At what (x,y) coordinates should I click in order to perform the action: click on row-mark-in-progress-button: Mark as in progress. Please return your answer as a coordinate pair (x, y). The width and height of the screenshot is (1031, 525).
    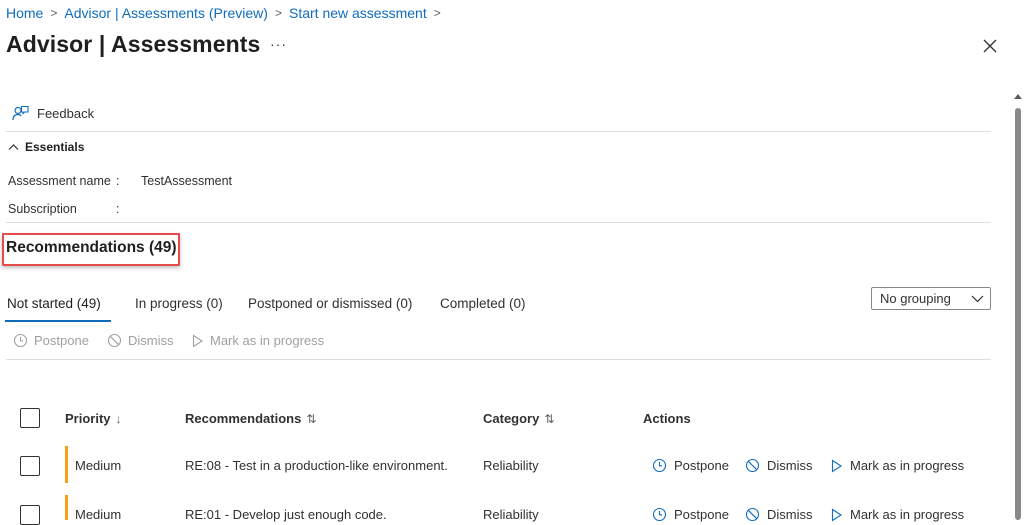
    Looking at the image, I should click on (897, 465).